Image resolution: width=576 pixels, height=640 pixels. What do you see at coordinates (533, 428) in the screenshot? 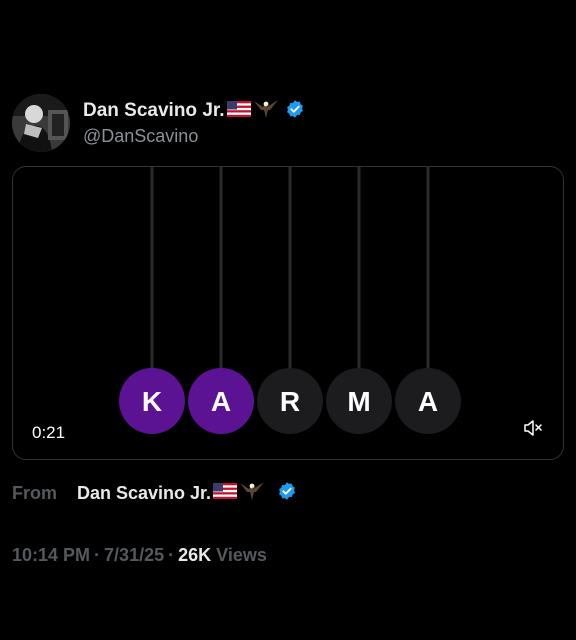
I see `speaker-muted-icon` at bounding box center [533, 428].